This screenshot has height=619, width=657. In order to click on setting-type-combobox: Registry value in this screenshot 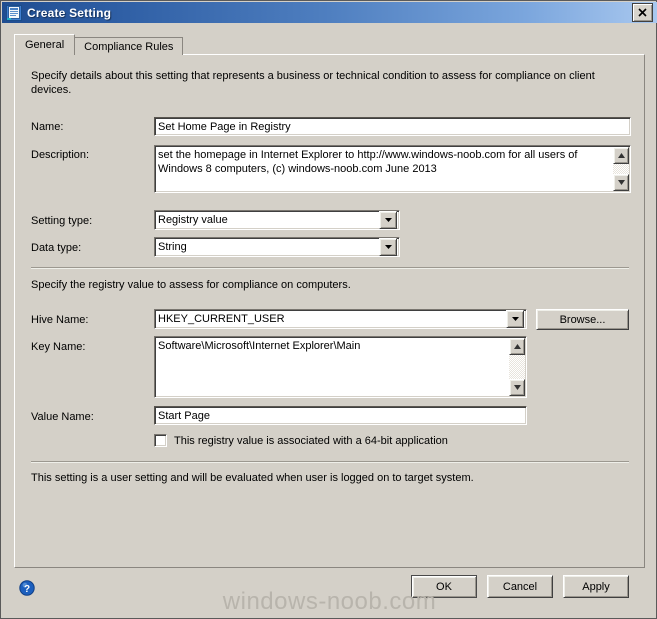, I will do `click(277, 220)`.